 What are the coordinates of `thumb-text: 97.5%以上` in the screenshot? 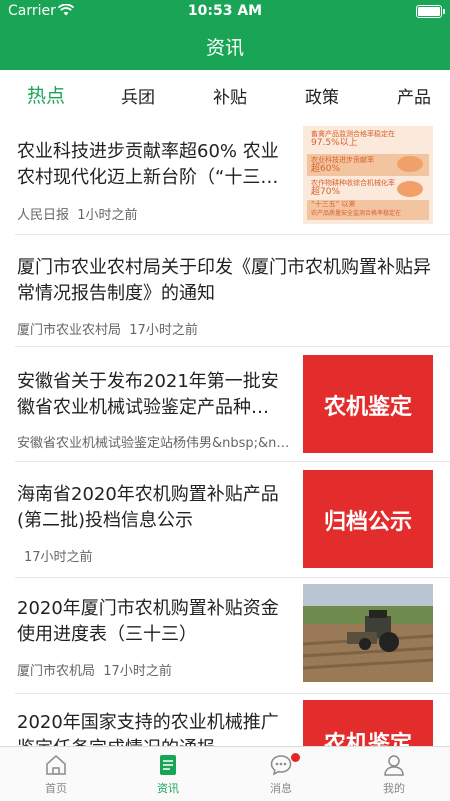 It's located at (334, 143).